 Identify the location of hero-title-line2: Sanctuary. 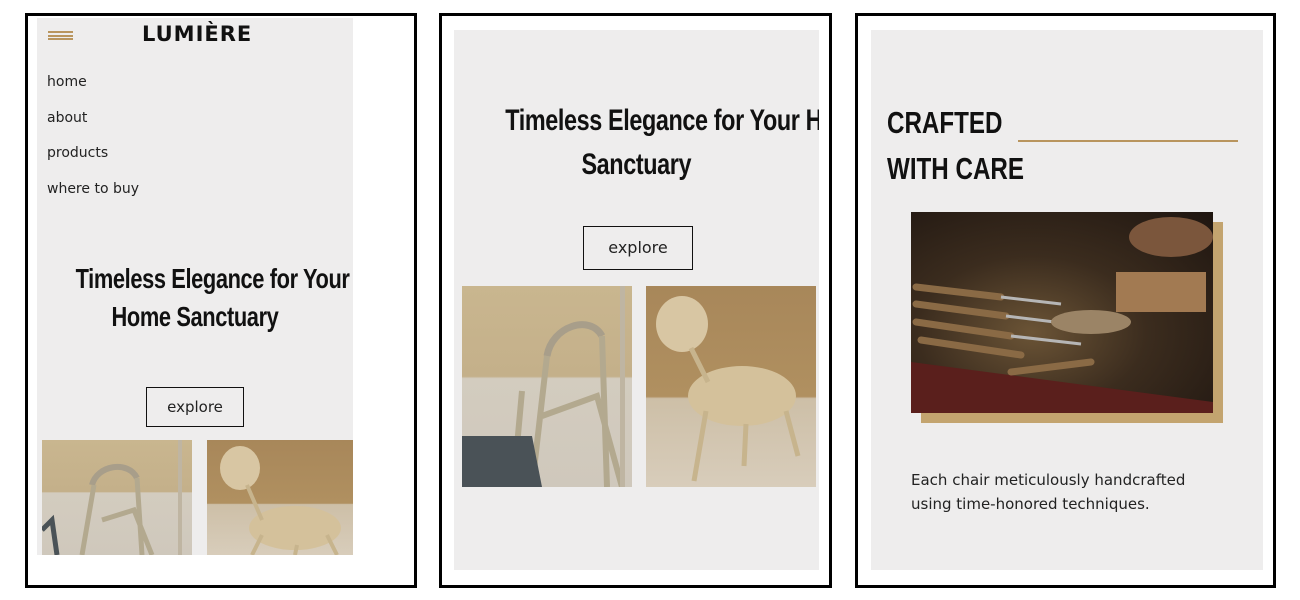
(636, 164).